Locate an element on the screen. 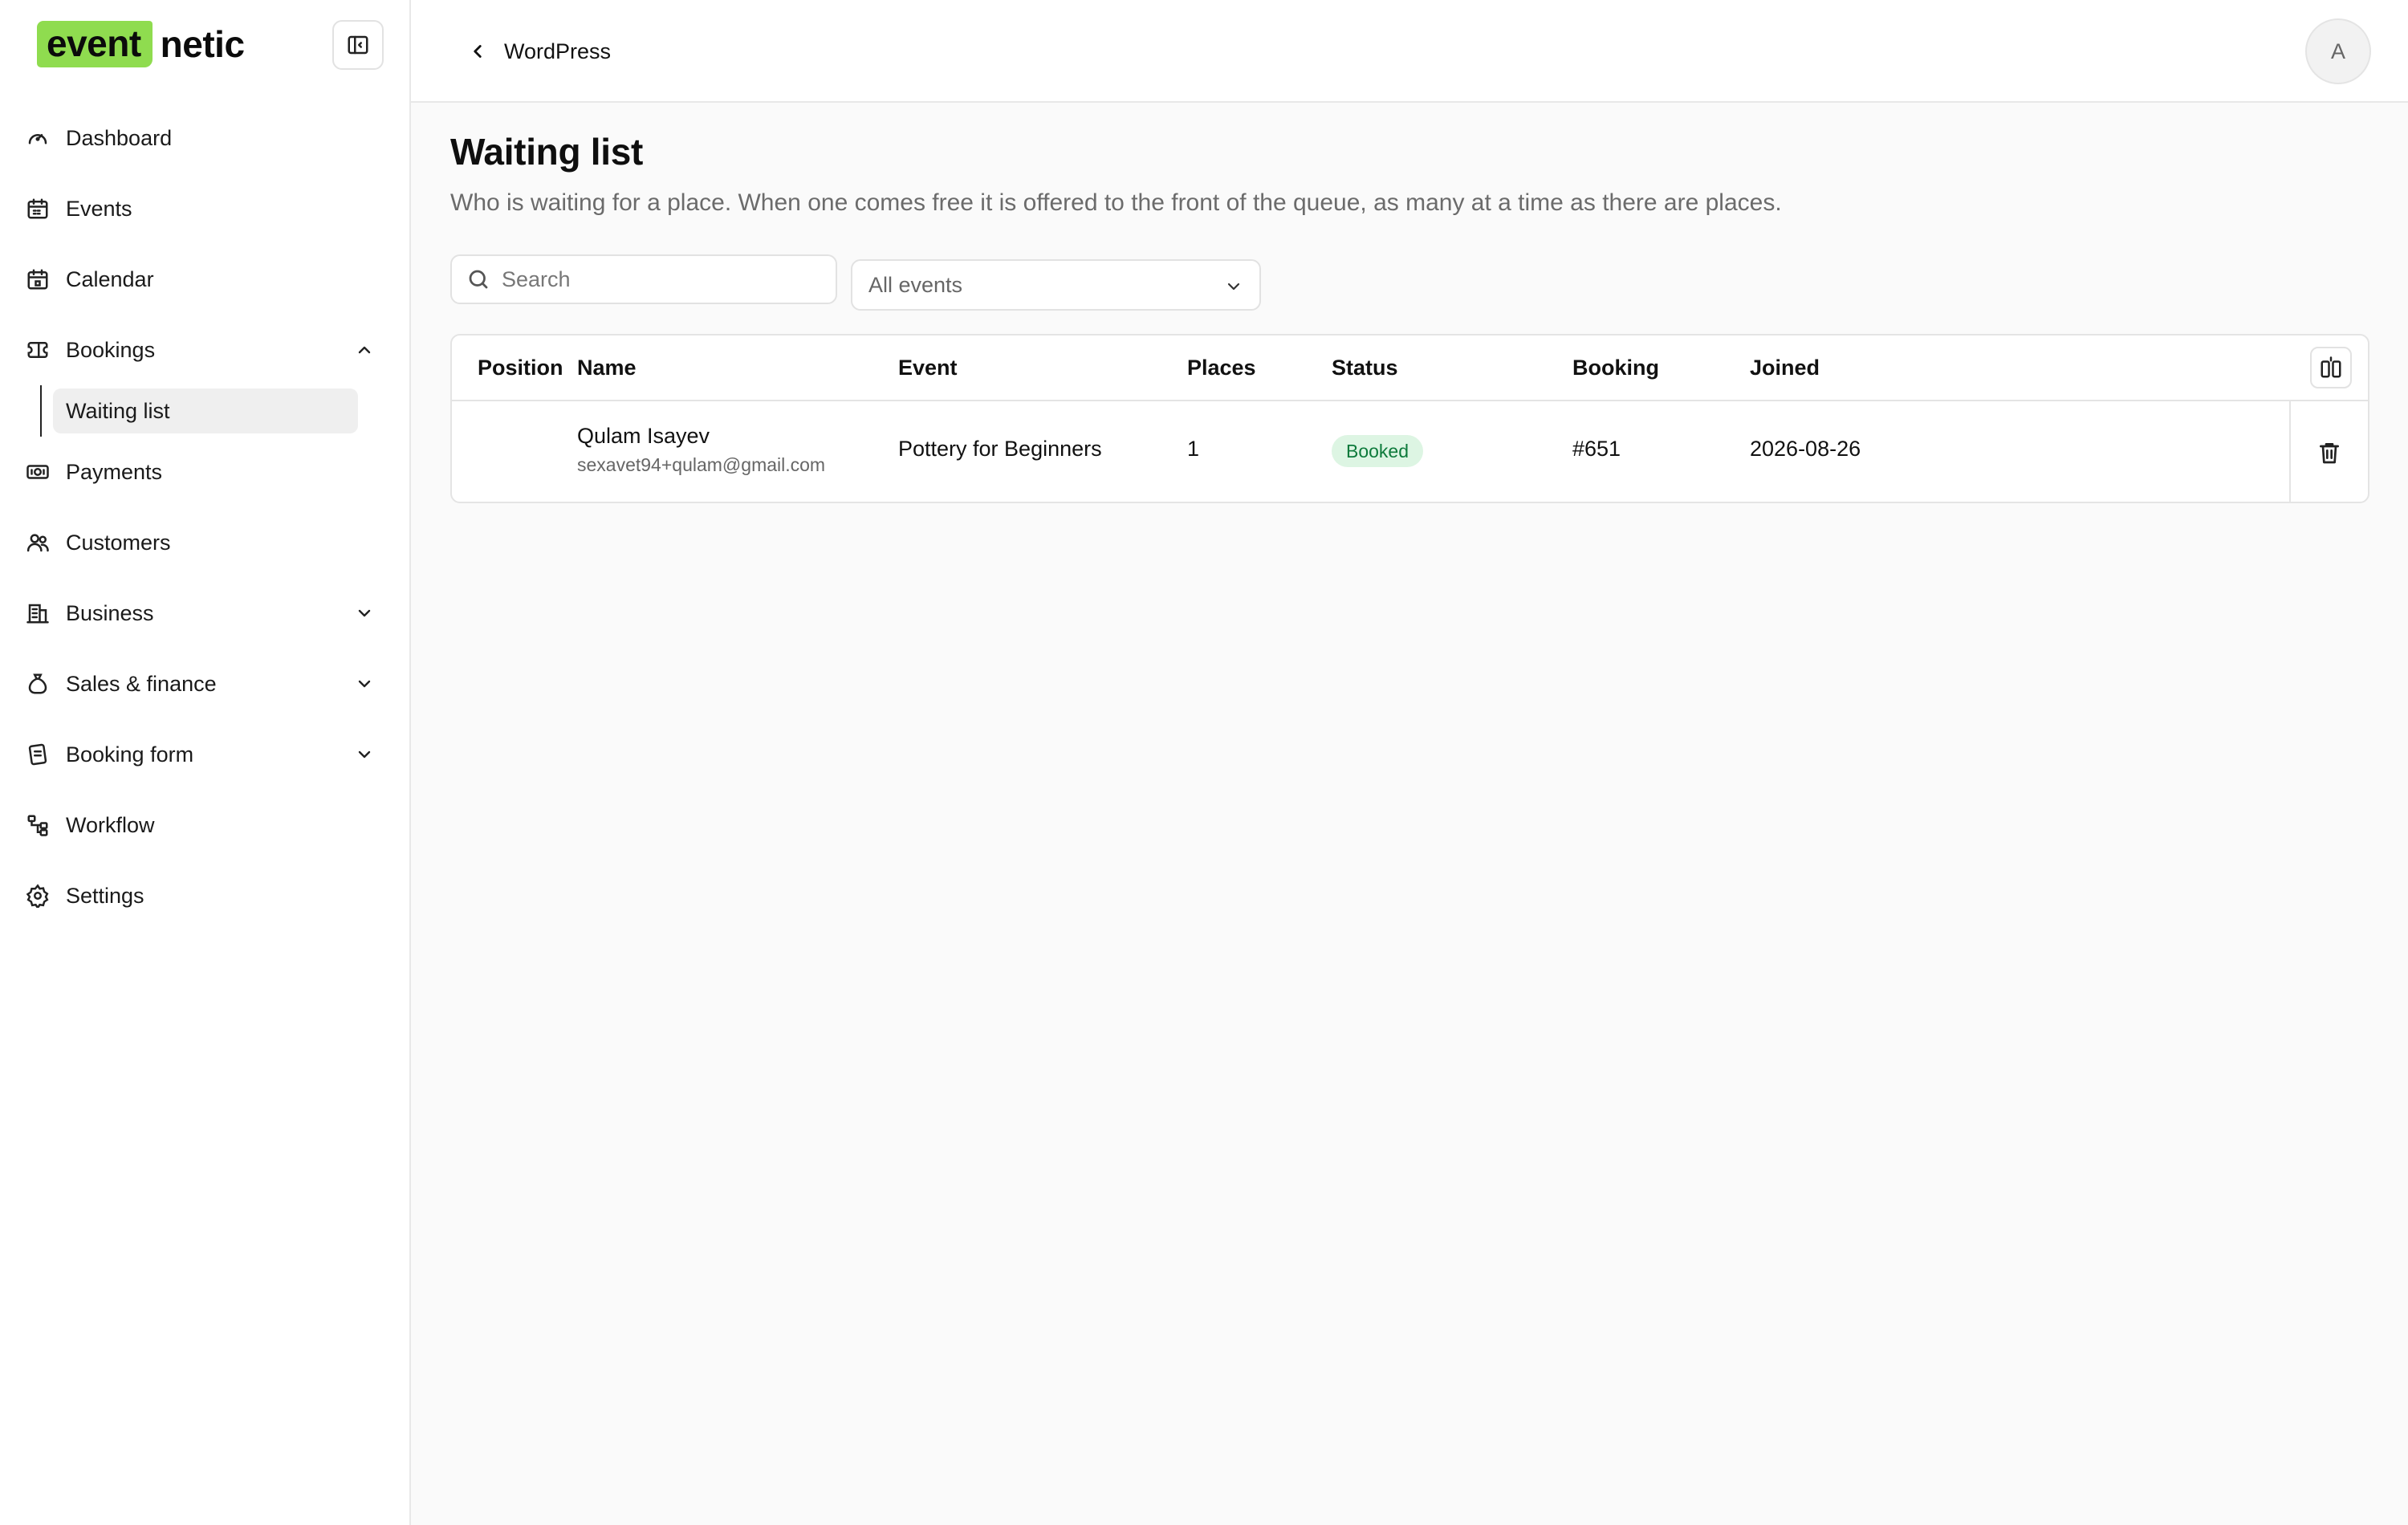 The image size is (2408, 1525). sidebar-item-label: Events is located at coordinates (99, 208).